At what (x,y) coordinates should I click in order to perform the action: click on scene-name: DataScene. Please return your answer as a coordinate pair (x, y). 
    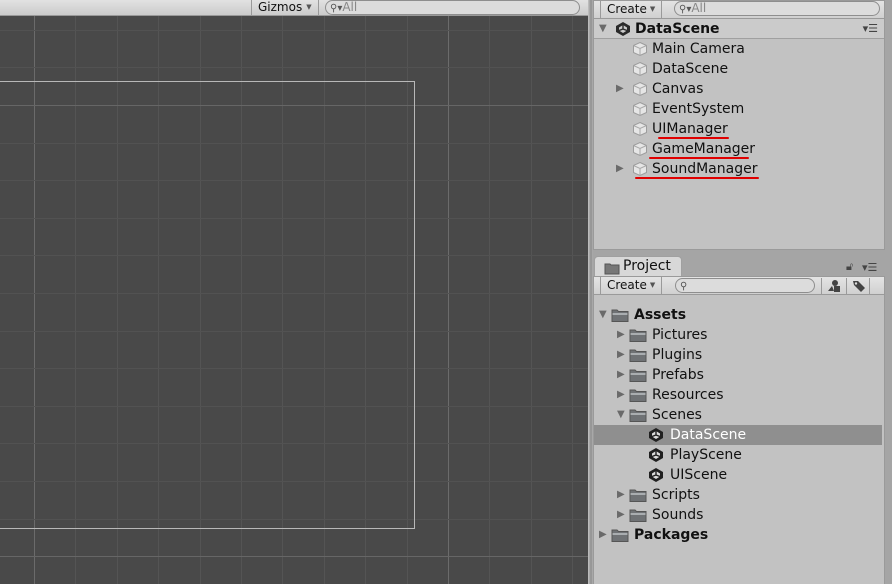
    Looking at the image, I should click on (677, 29).